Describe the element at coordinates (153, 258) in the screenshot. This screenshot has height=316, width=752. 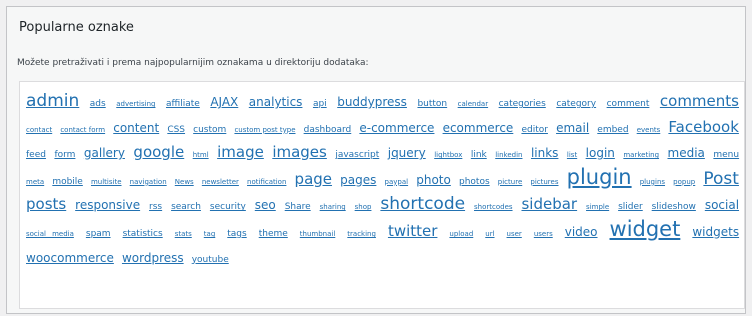
I see `tag-link: wordpress` at that location.